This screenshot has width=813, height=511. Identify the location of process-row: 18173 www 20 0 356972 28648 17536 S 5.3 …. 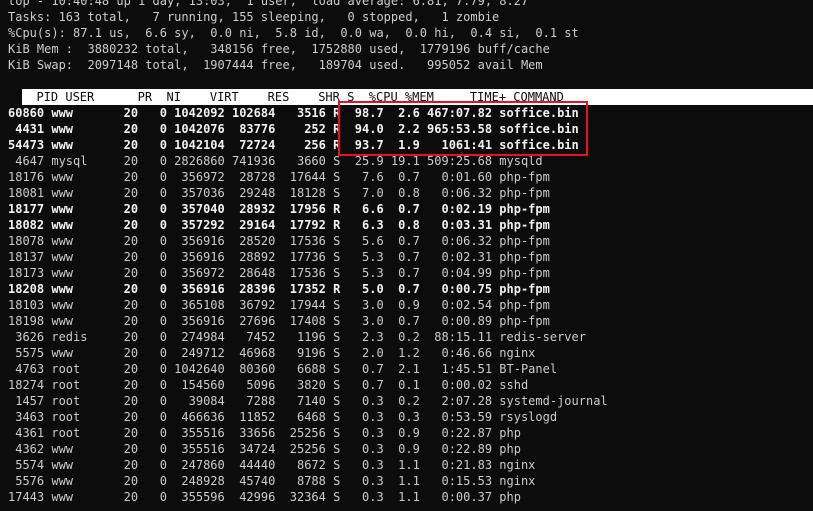
(279, 273).